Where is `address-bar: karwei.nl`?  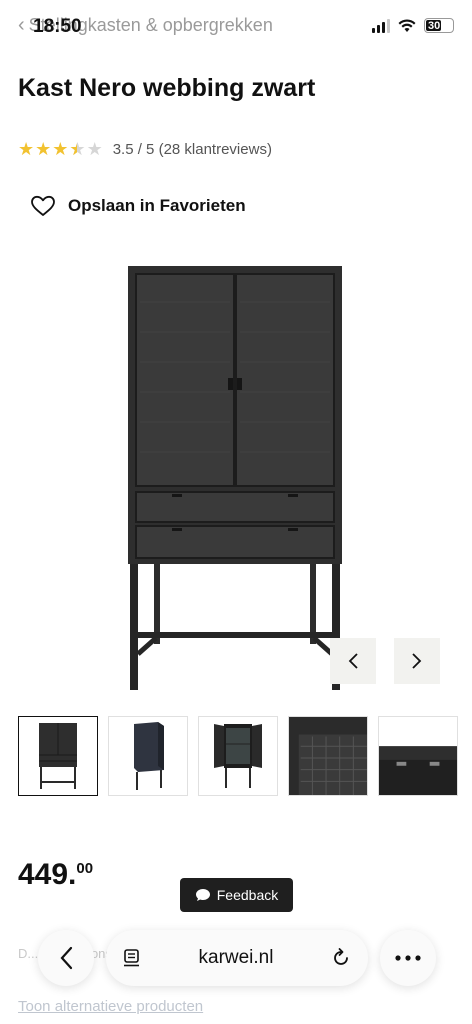
address-bar: karwei.nl is located at coordinates (237, 958).